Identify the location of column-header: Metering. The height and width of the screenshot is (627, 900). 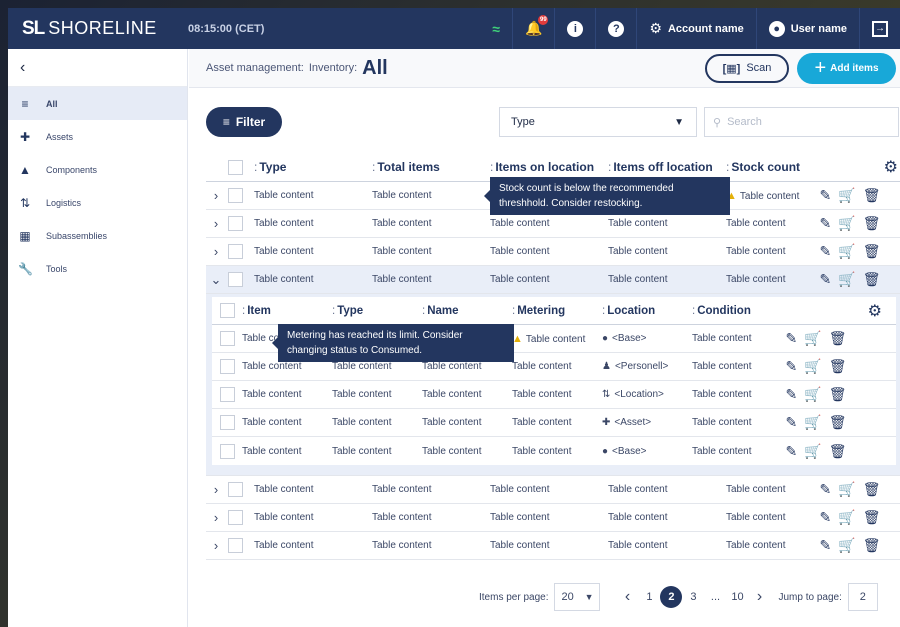
(557, 311).